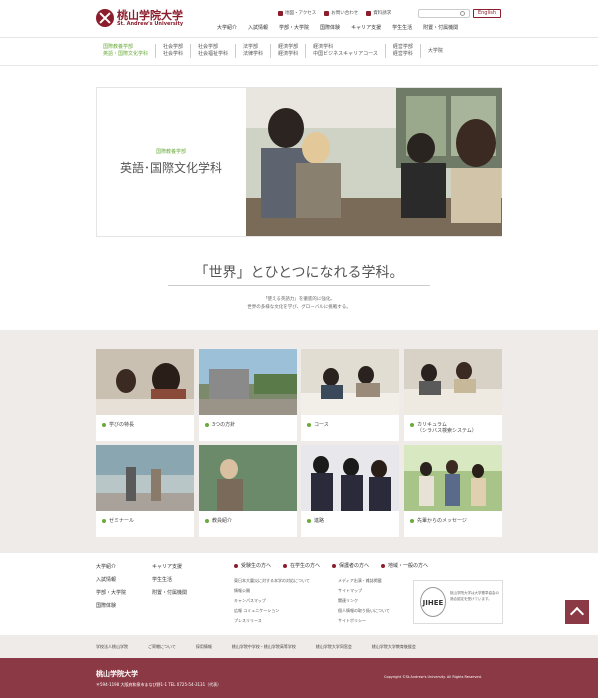  What do you see at coordinates (252, 565) in the screenshot?
I see `audience-applicants: 受験生の方へ` at bounding box center [252, 565].